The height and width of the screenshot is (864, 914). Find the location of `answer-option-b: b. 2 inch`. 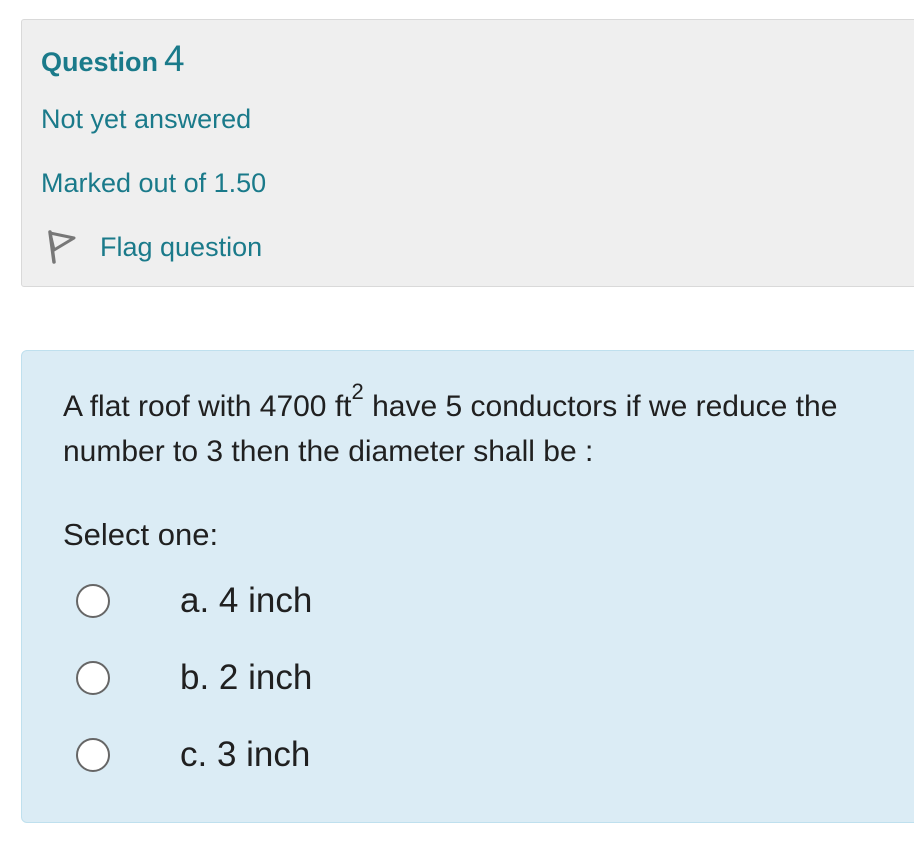

answer-option-b: b. 2 inch is located at coordinates (194, 678).